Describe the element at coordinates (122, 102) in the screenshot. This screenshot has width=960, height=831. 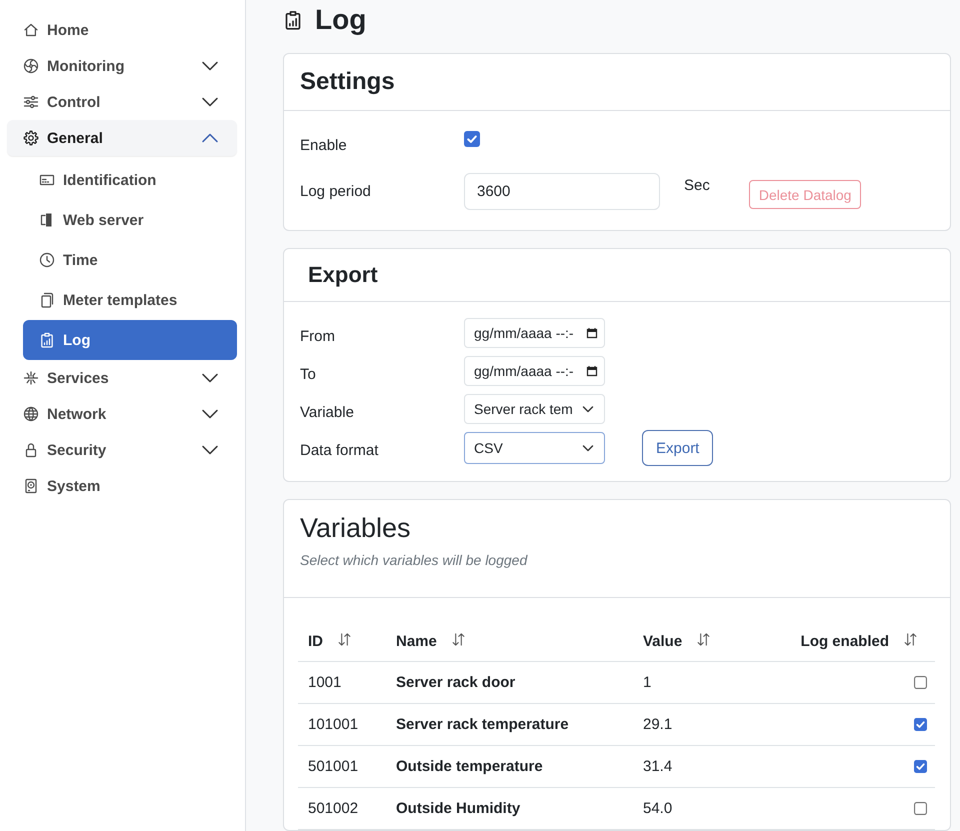
I see `sidebar-item: Control` at that location.